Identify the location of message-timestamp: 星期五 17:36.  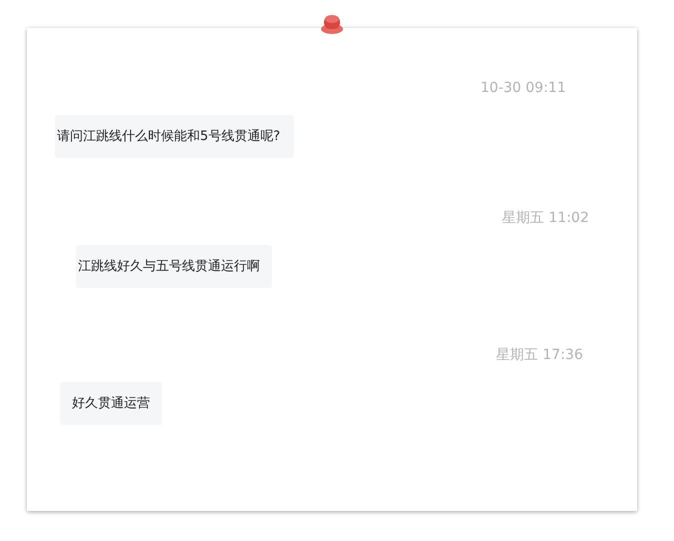
(539, 355).